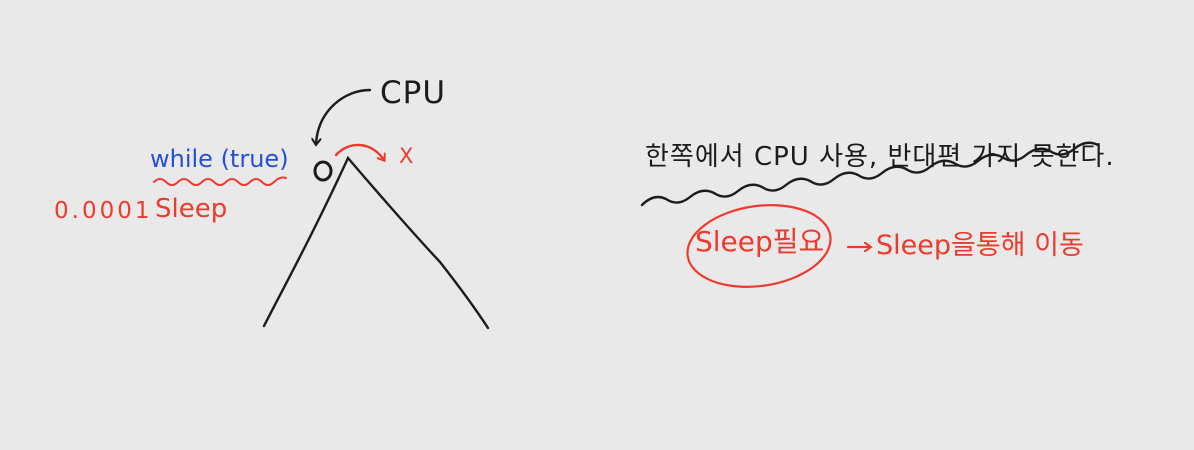 Image resolution: width=1194 pixels, height=450 pixels. Describe the element at coordinates (880, 157) in the screenshot. I see `statement-text: 한쪽에서 CPU 사용, 반대편 가지 못한다.` at that location.